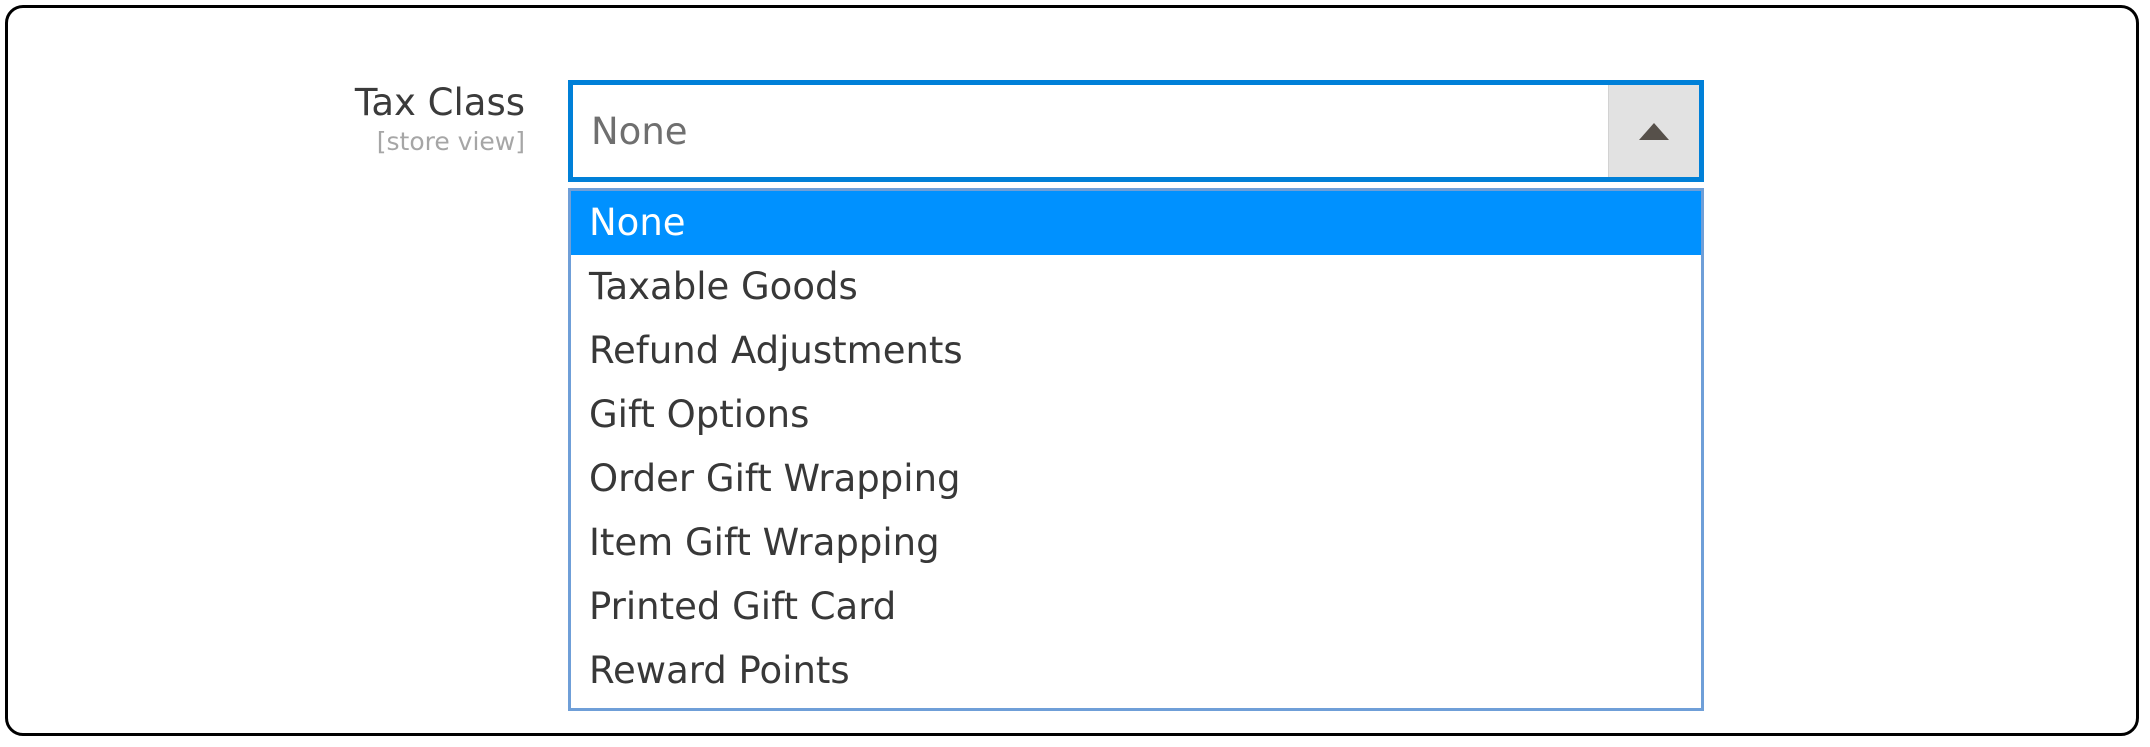 This screenshot has width=2150, height=747. What do you see at coordinates (1136, 415) in the screenshot?
I see `option-item: Gift Options` at bounding box center [1136, 415].